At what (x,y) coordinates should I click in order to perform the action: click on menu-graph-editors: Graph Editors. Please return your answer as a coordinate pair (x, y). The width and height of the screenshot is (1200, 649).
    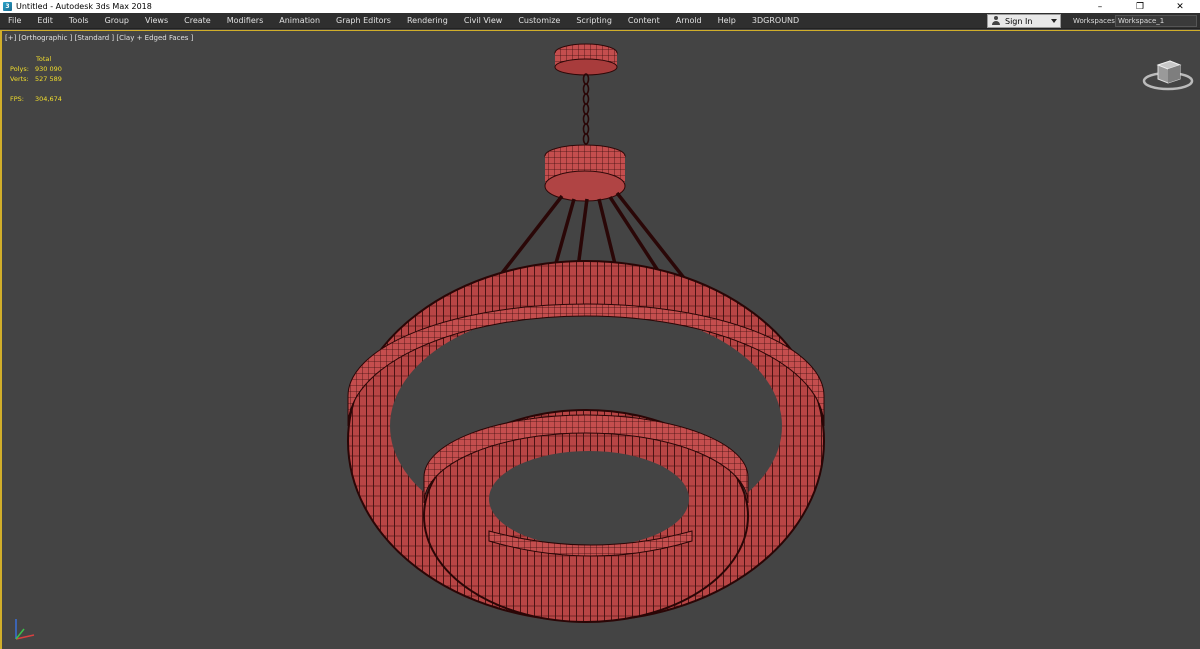
    Looking at the image, I should click on (363, 21).